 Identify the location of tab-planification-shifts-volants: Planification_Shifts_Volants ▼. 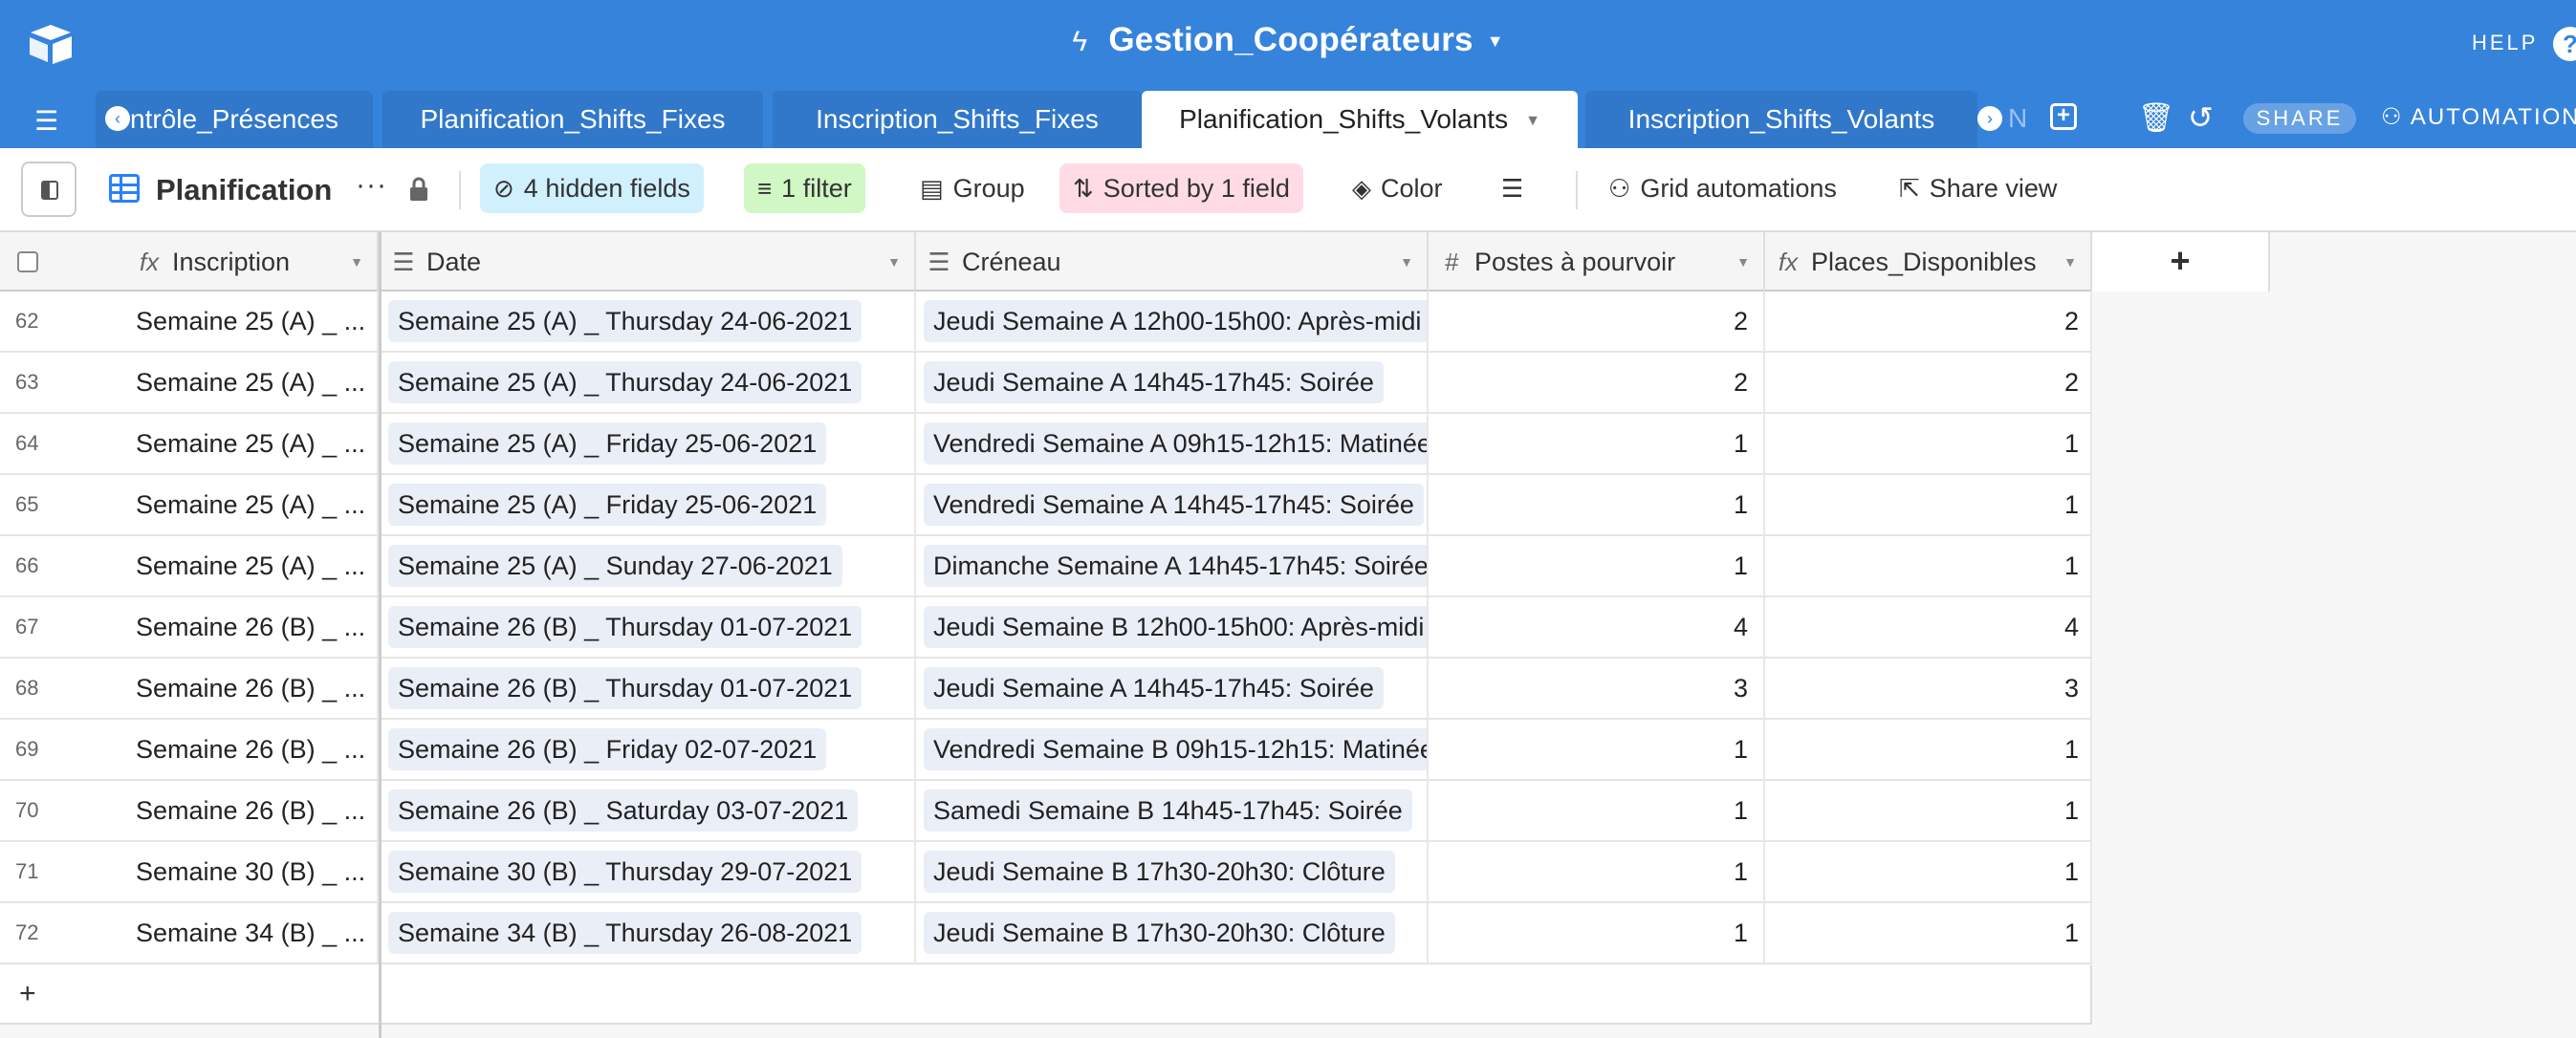
(1360, 119).